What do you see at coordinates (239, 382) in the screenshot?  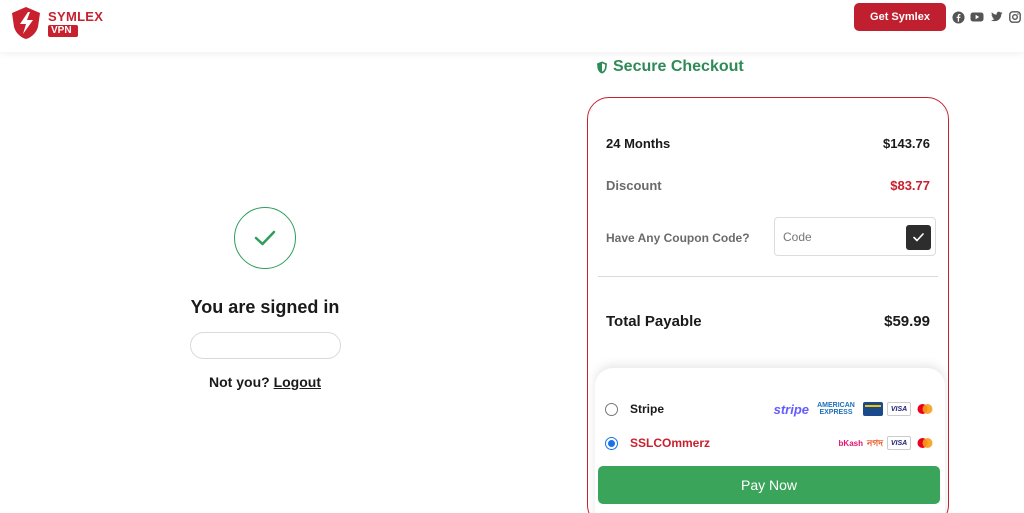 I see `not-you-text: Not you?` at bounding box center [239, 382].